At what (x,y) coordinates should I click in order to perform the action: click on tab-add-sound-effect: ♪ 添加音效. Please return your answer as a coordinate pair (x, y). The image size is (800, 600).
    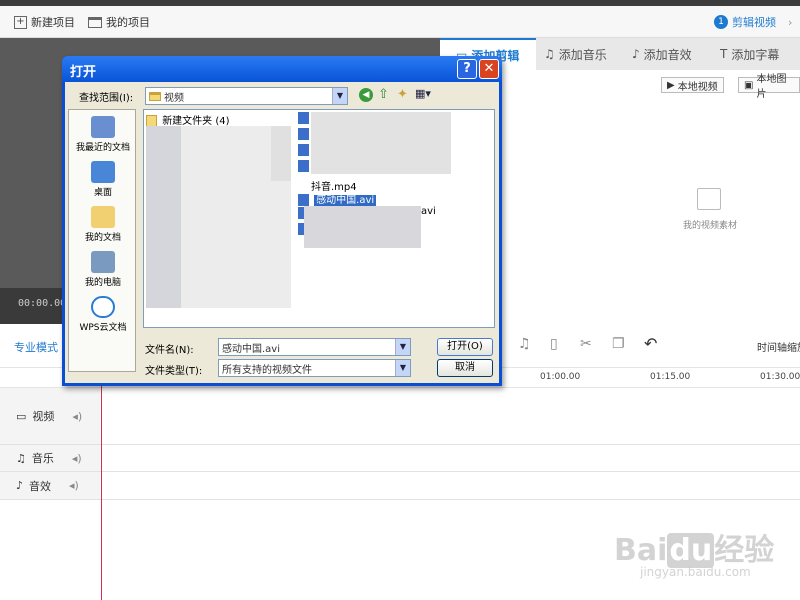
    Looking at the image, I should click on (662, 54).